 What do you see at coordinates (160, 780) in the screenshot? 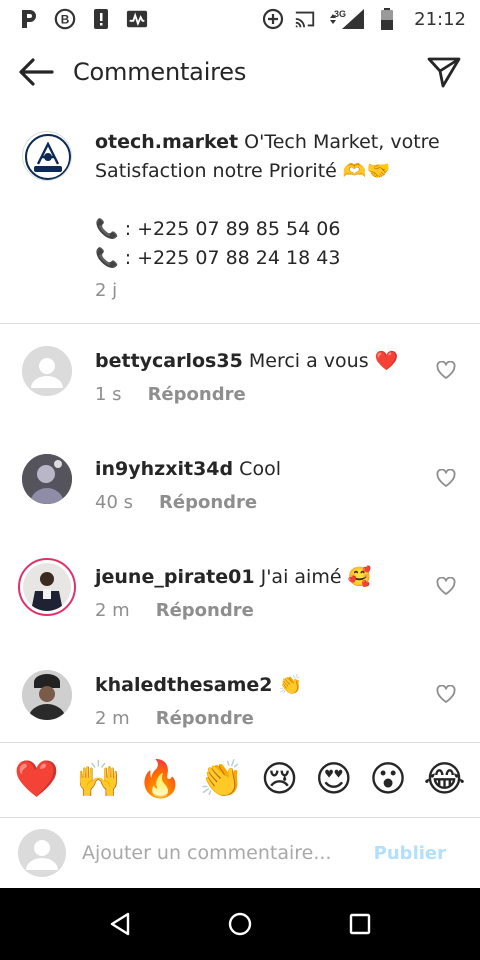
I see `emoji-fire: 🔥` at bounding box center [160, 780].